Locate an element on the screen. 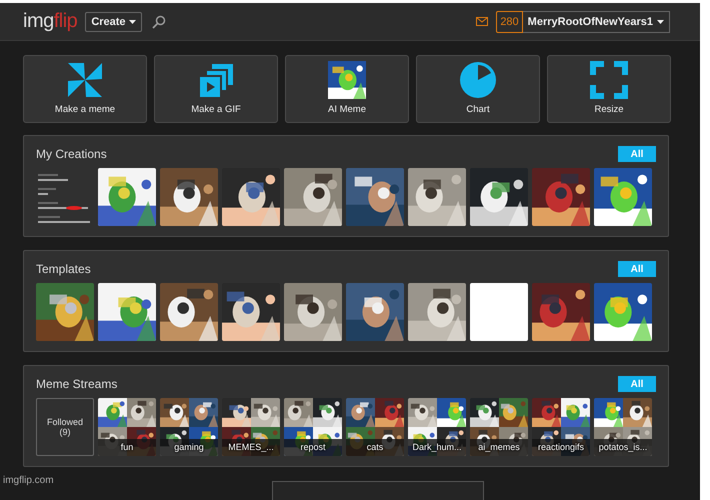  action-tile: Make a GIF is located at coordinates (216, 89).